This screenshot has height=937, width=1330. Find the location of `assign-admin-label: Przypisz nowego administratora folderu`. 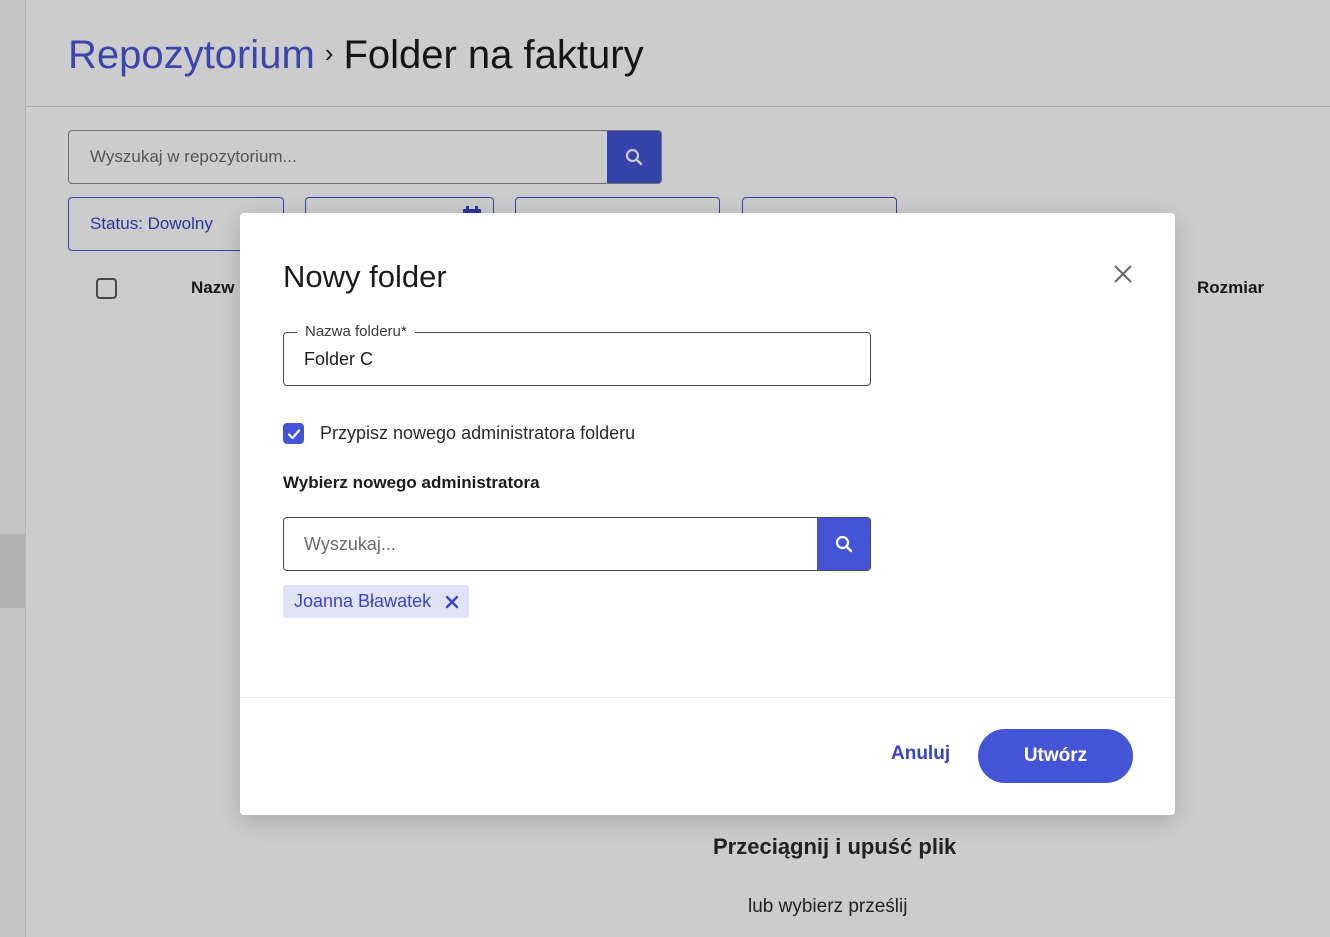

assign-admin-label: Przypisz nowego administratora folderu is located at coordinates (477, 433).